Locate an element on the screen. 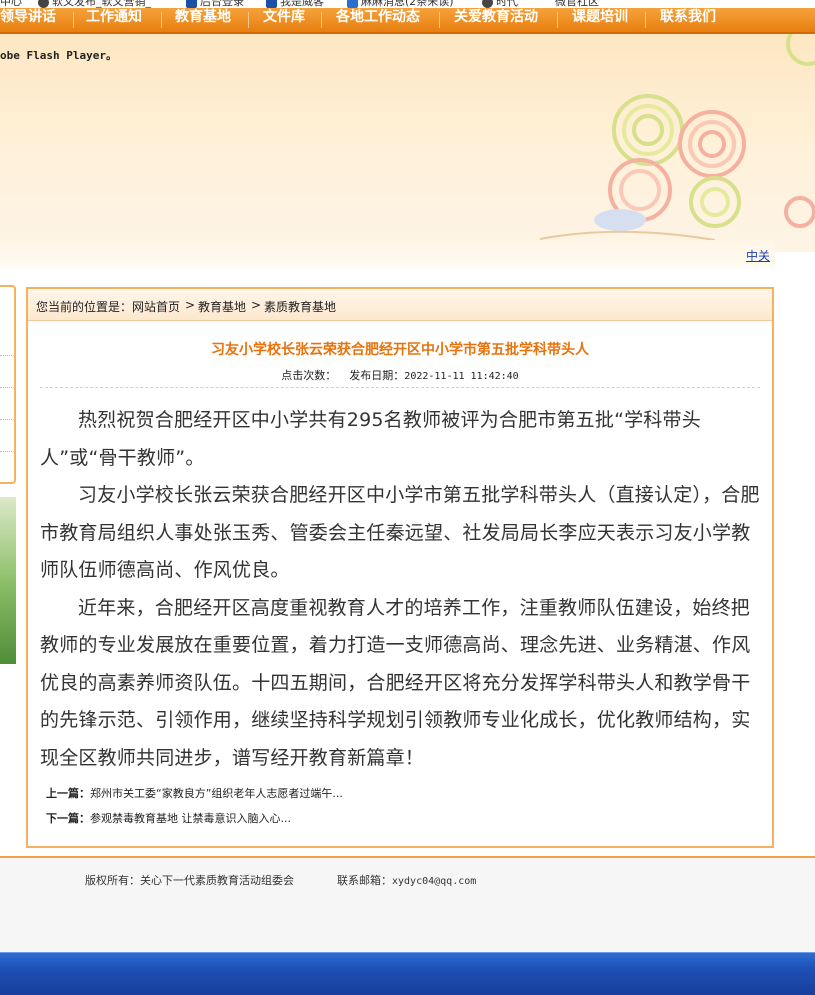  sidebar-image is located at coordinates (8, 580).